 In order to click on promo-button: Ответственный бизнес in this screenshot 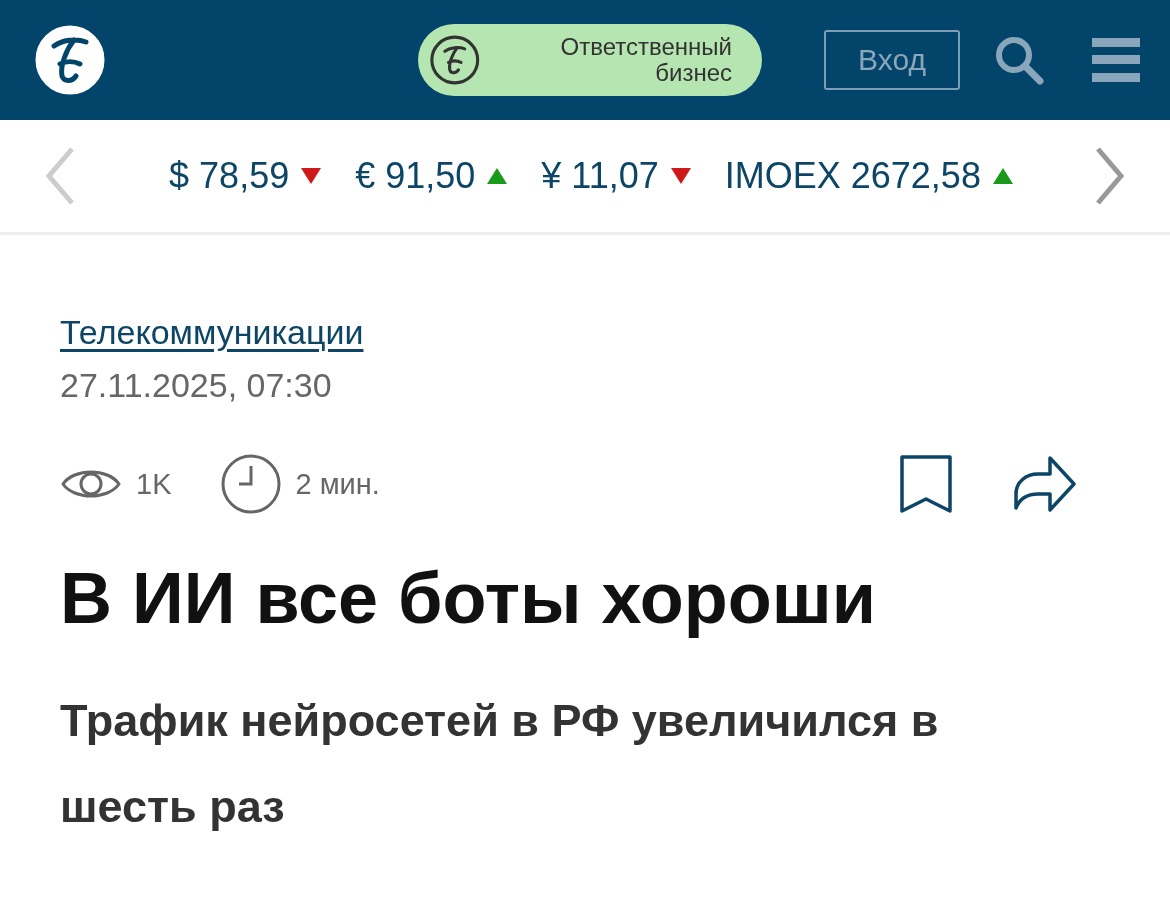, I will do `click(590, 60)`.